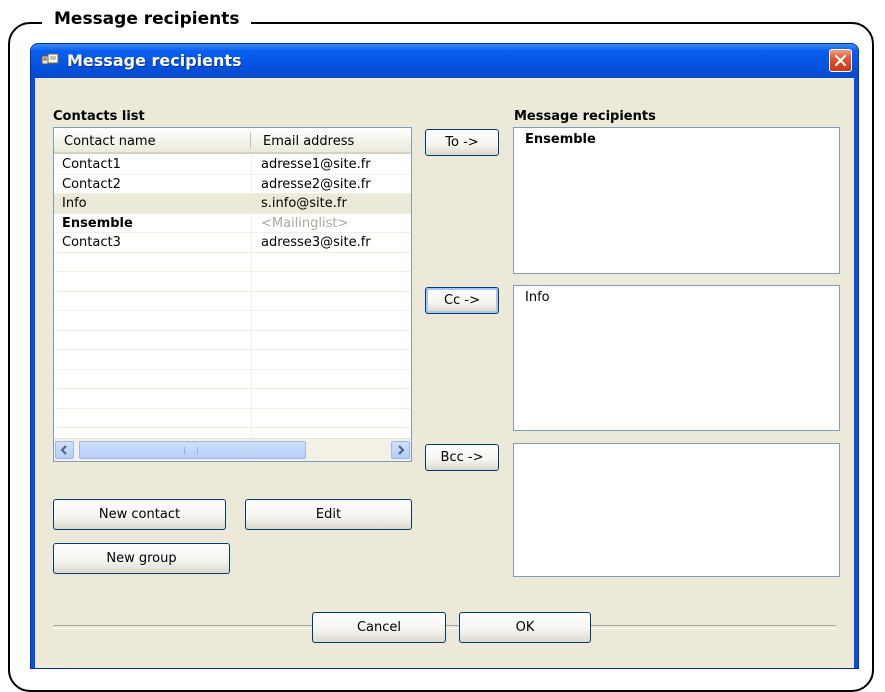 This screenshot has height=692, width=885. What do you see at coordinates (444, 61) in the screenshot?
I see `title-bar: Message recipients` at bounding box center [444, 61].